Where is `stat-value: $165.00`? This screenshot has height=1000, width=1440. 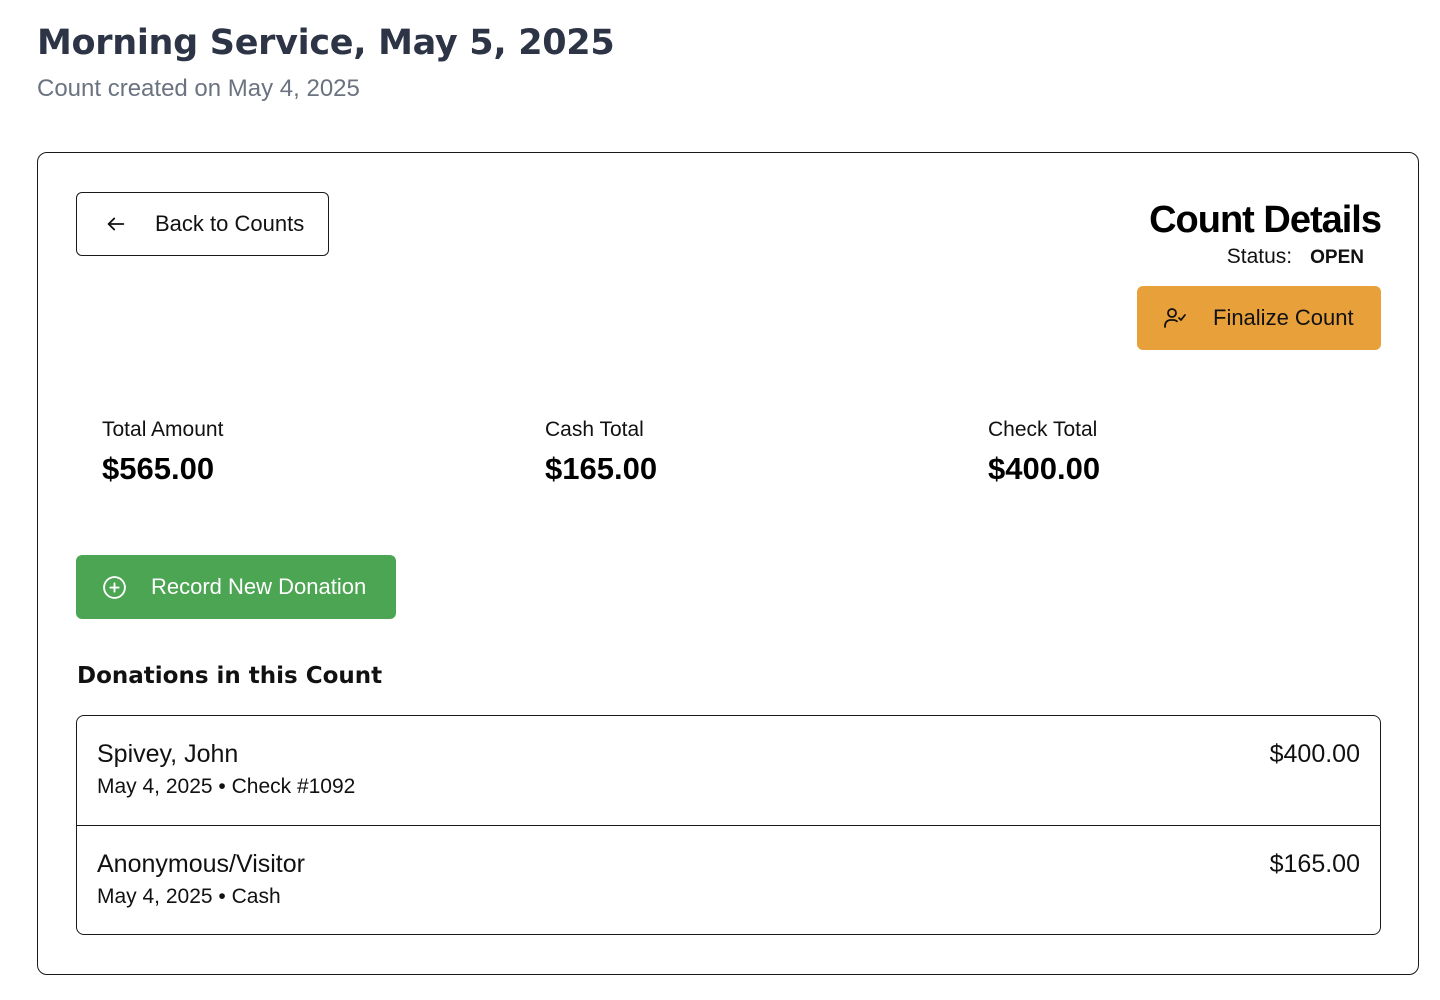 stat-value: $165.00 is located at coordinates (601, 468).